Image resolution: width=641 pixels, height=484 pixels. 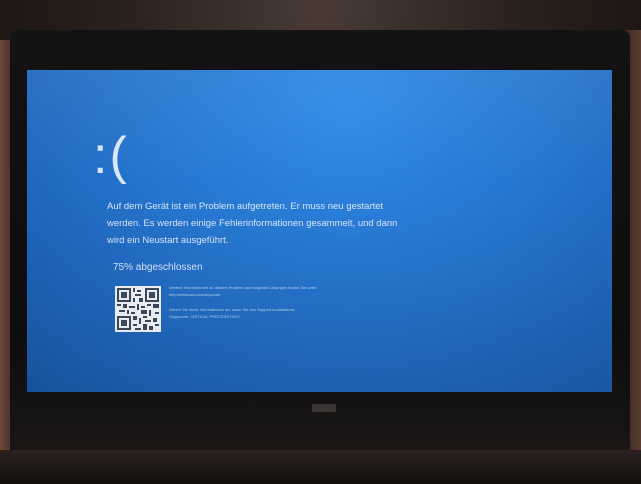 What do you see at coordinates (320, 423) in the screenshot?
I see `laptop-bezel-bottom` at bounding box center [320, 423].